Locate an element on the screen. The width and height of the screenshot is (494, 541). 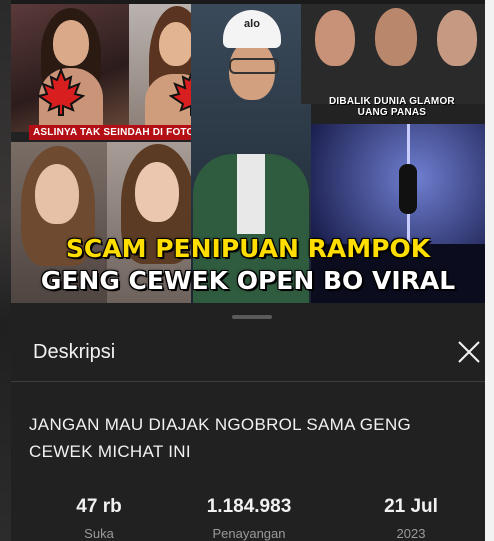
background-app-edge-right is located at coordinates (489, 270).